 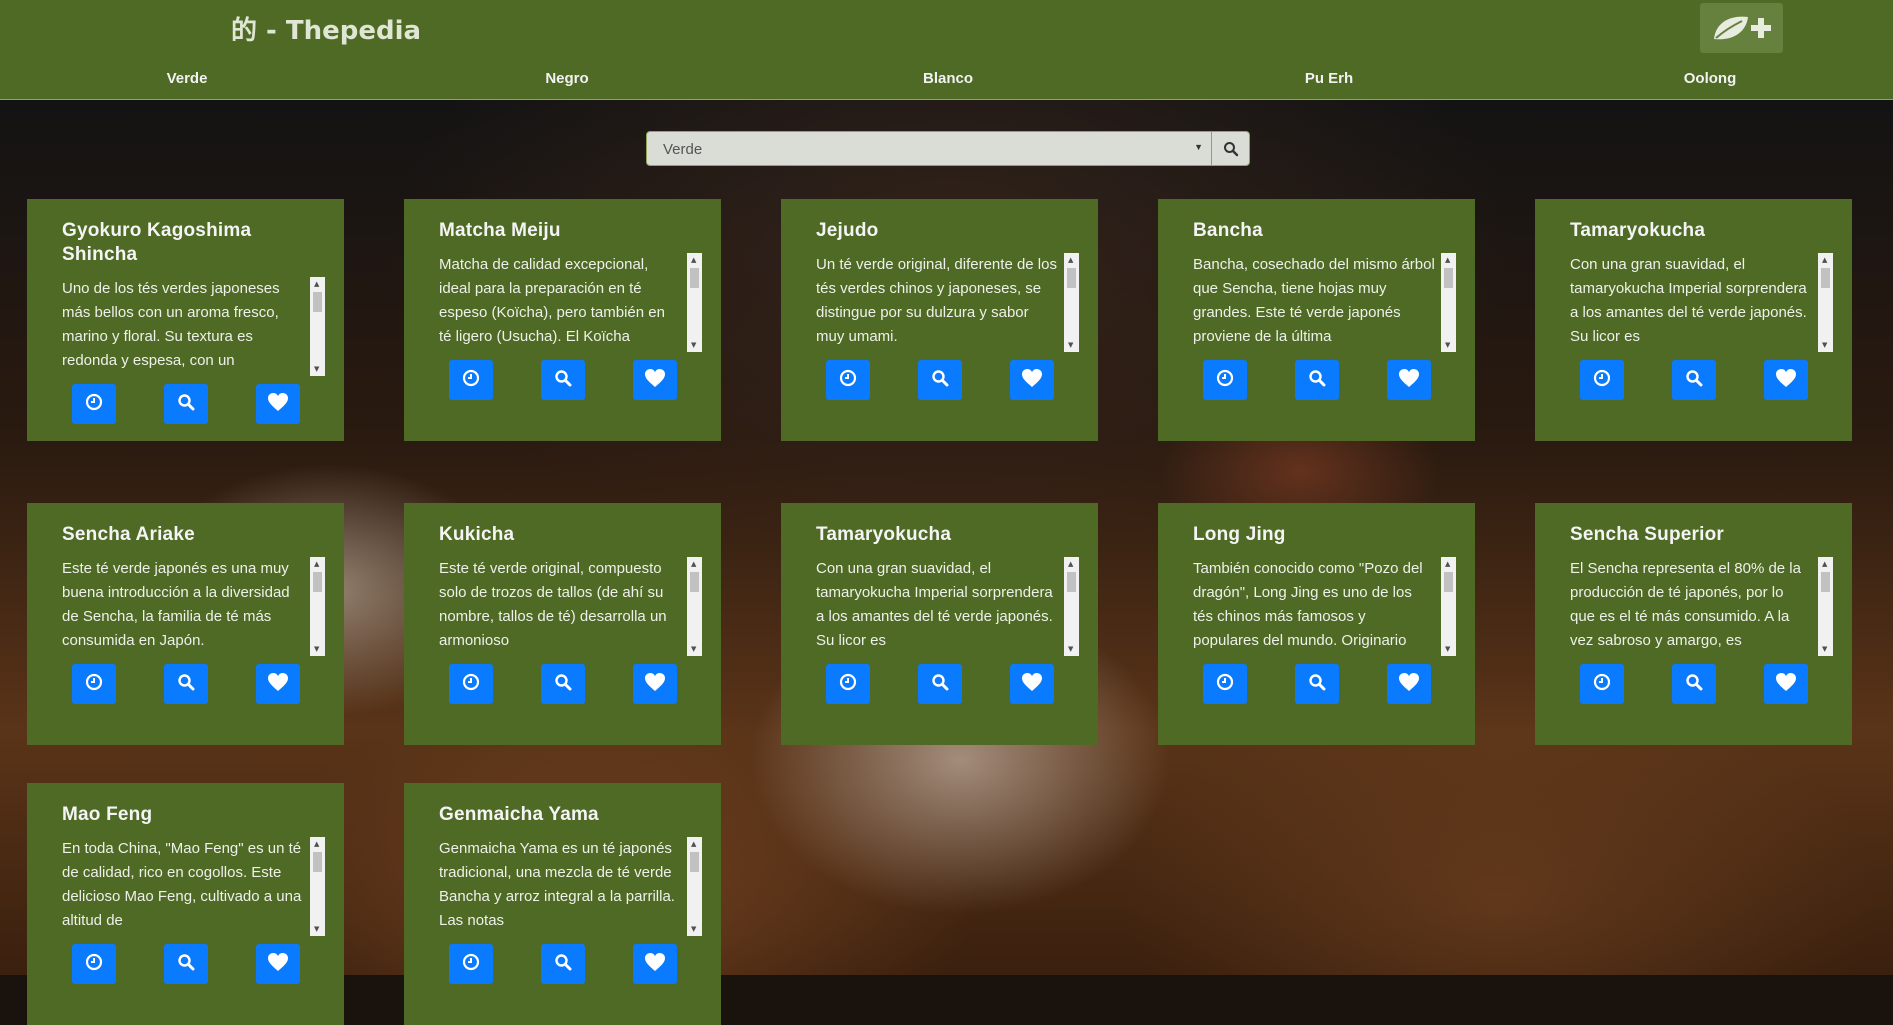 I want to click on brand-title: 的 - Thepedia, so click(x=326, y=28).